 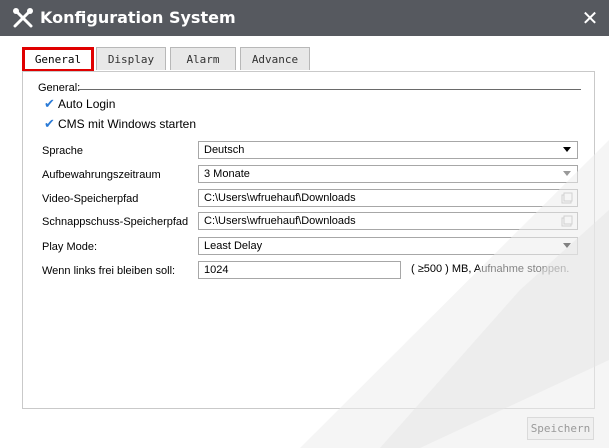 I want to click on play-mode-select: Least Delay, so click(x=388, y=246).